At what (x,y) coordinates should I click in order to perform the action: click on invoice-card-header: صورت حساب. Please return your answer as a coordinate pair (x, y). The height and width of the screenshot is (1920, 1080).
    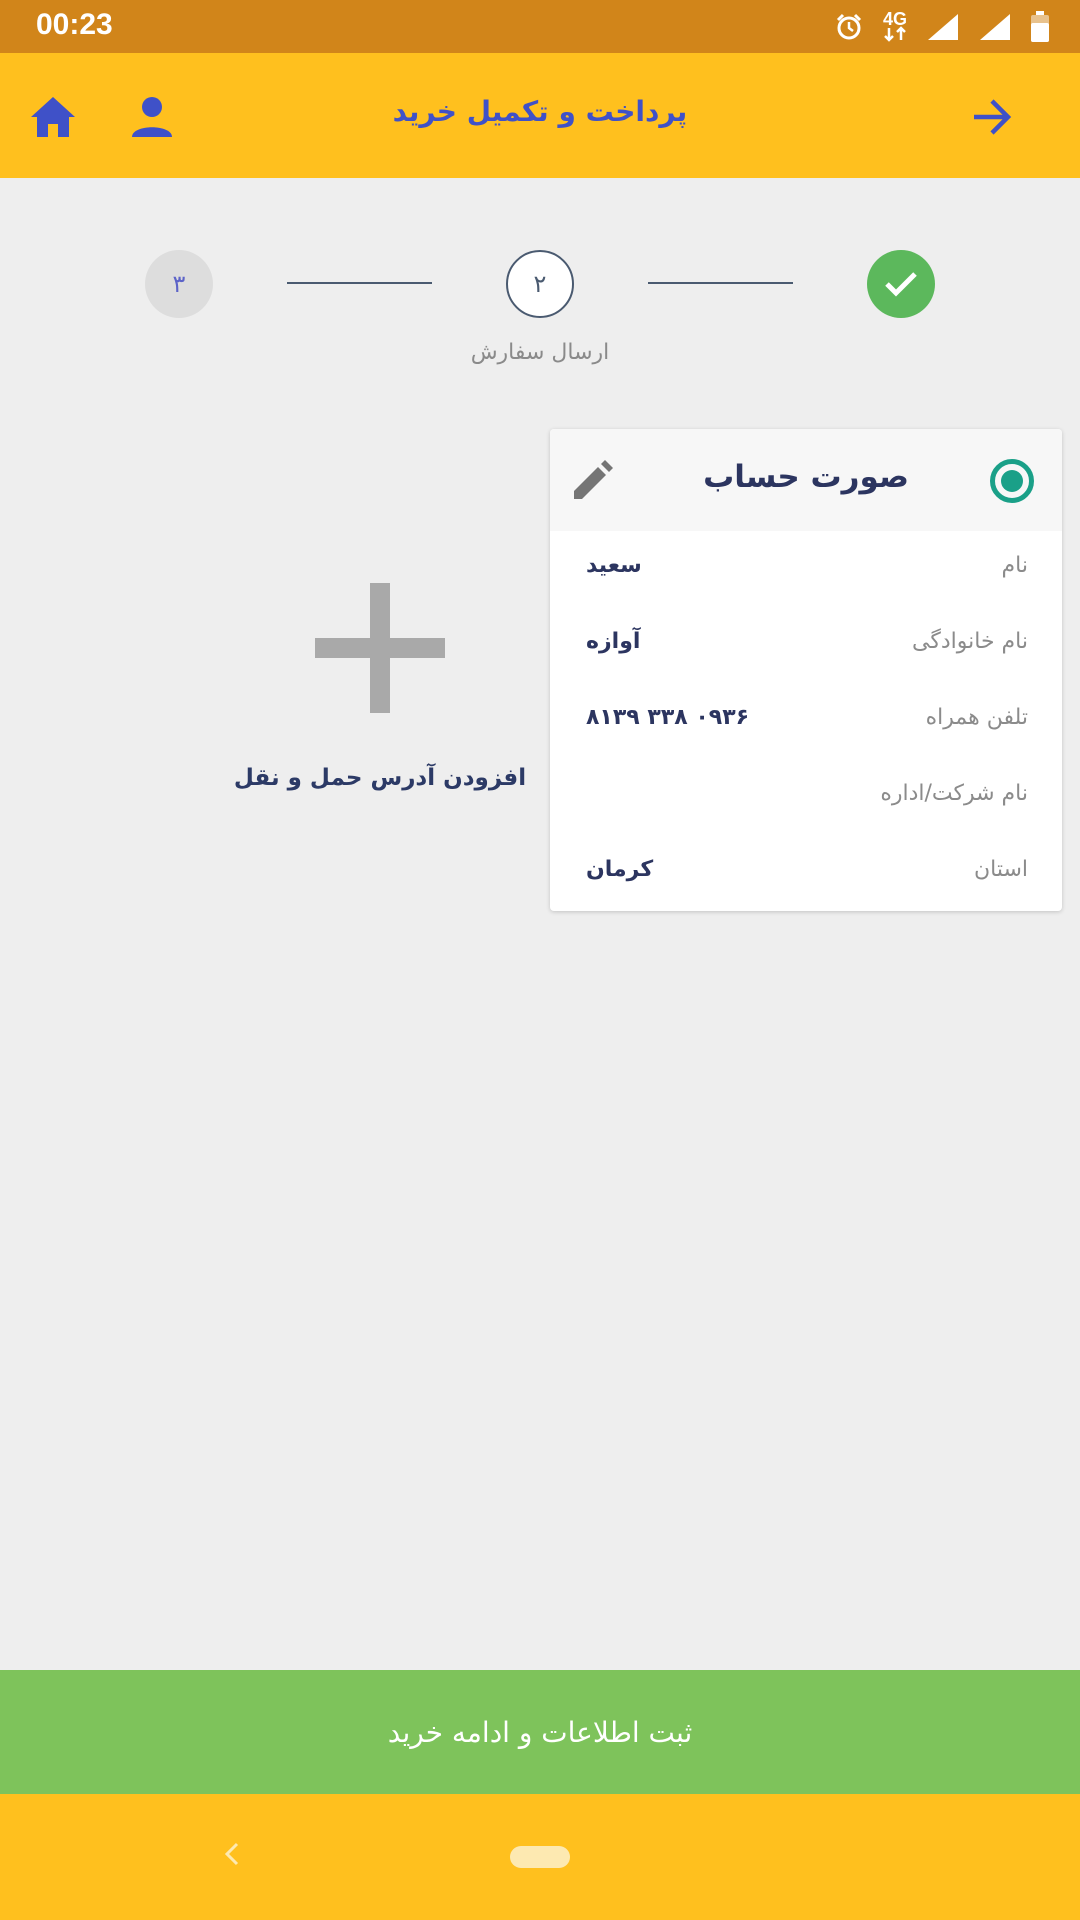
    Looking at the image, I should click on (806, 480).